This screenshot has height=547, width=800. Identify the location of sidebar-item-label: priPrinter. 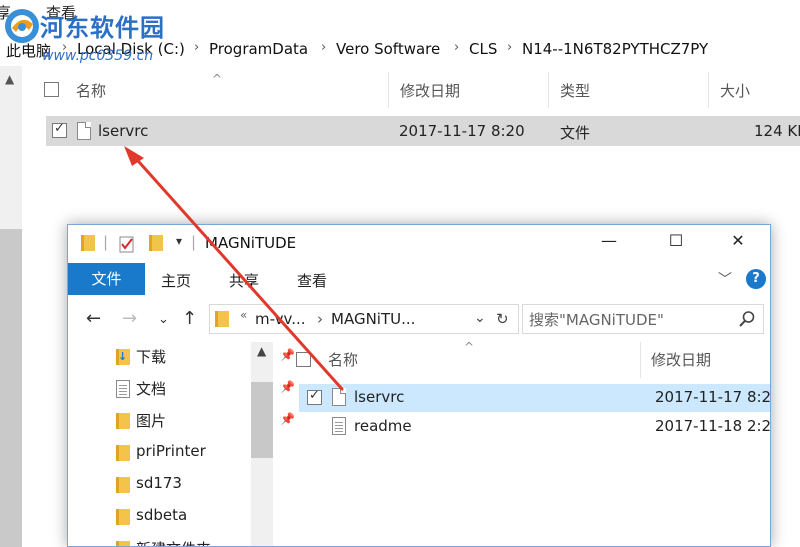
(171, 451).